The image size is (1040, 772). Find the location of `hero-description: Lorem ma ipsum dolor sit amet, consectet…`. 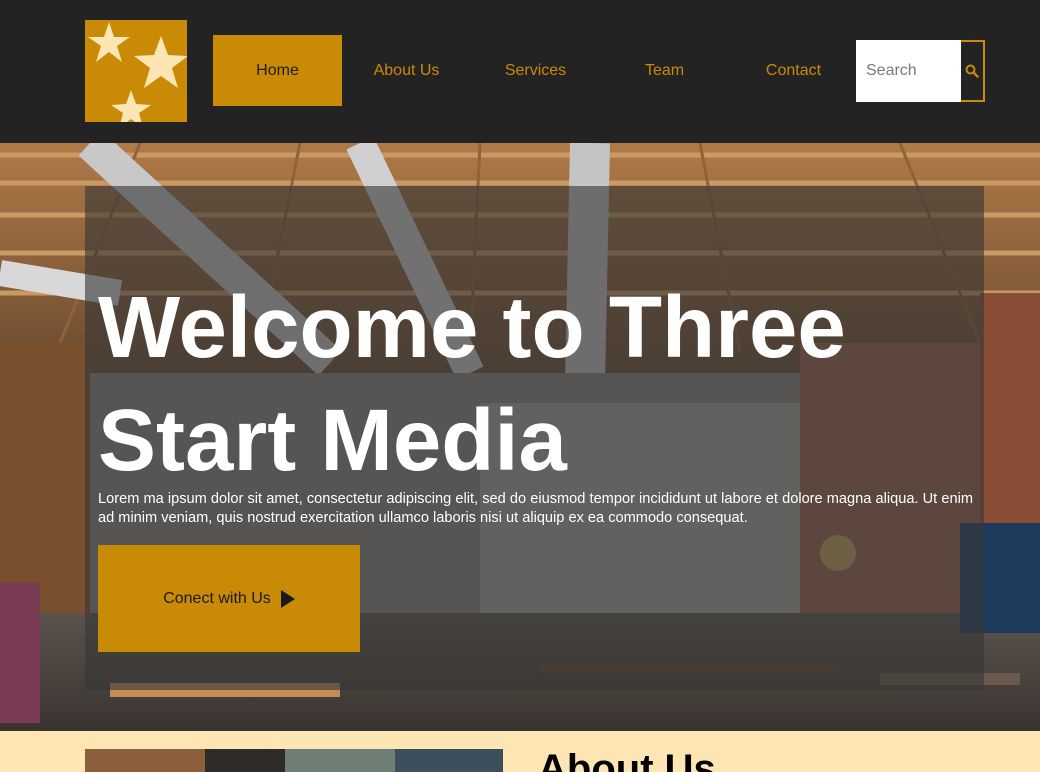

hero-description: Lorem ma ipsum dolor sit amet, consectet… is located at coordinates (535, 508).